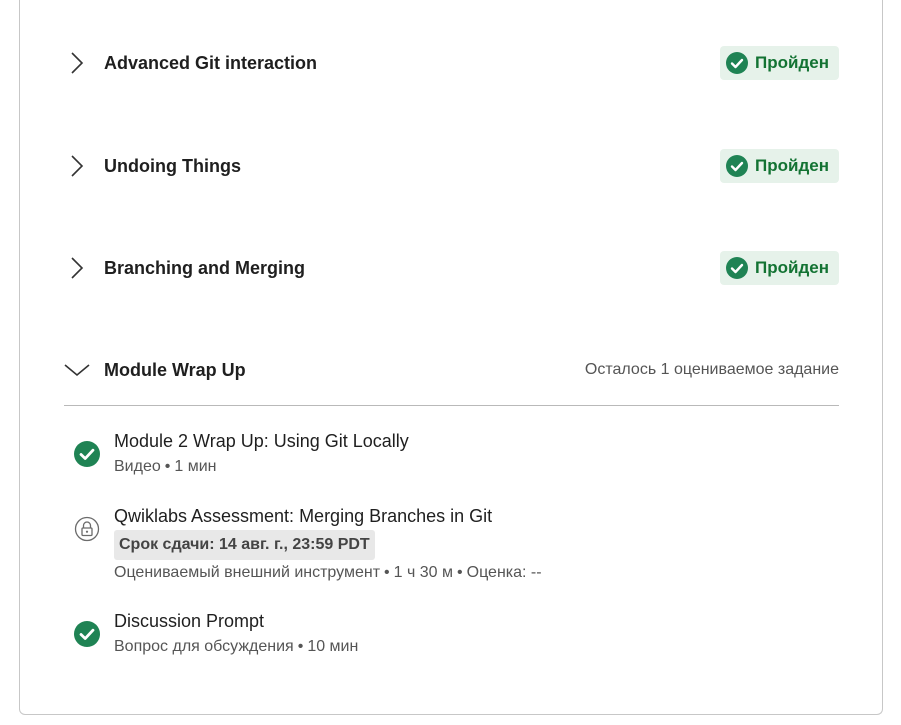 This screenshot has width=901, height=725. What do you see at coordinates (205, 267) in the screenshot?
I see `section-title: Branching and Merging` at bounding box center [205, 267].